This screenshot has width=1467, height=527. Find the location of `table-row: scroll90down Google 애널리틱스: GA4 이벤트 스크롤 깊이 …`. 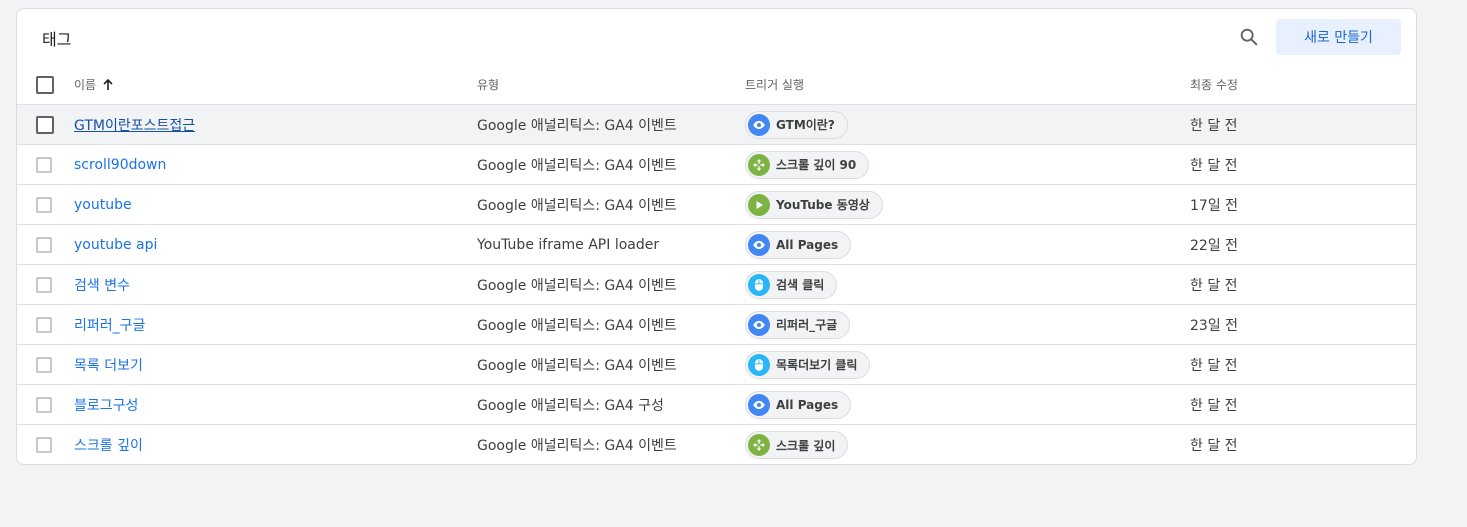

table-row: scroll90down Google 애널리틱스: GA4 이벤트 스크롤 깊이 … is located at coordinates (716, 165).